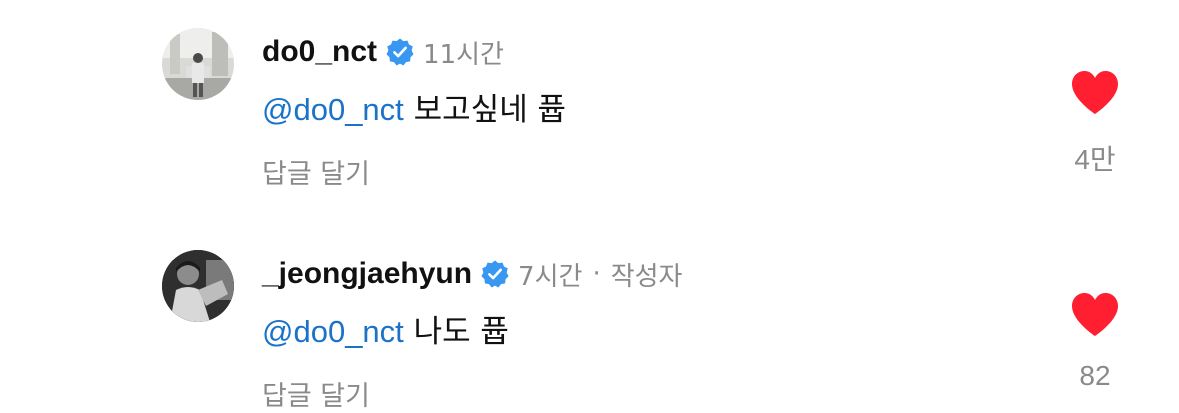  Describe the element at coordinates (367, 274) in the screenshot. I see `username: _jeongjaehyun` at that location.